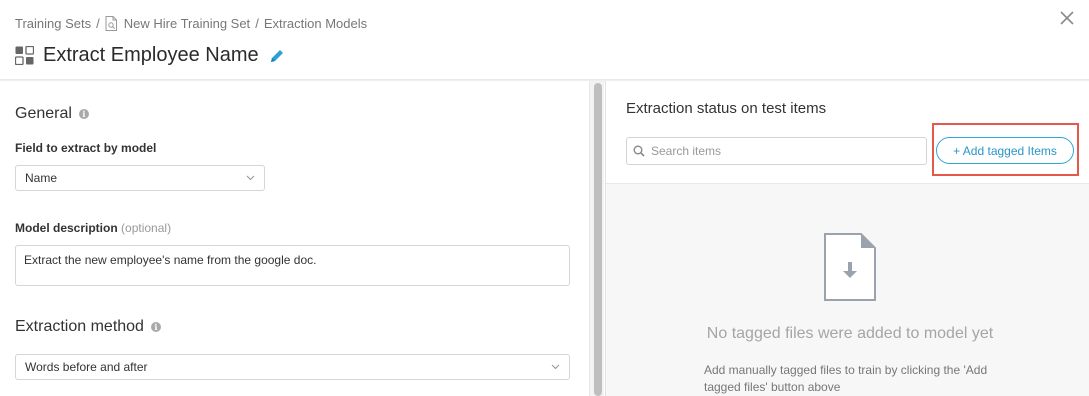 Image resolution: width=1089 pixels, height=396 pixels. Describe the element at coordinates (1005, 150) in the screenshot. I see `add-tagged-items-button: + Add tagged Items` at that location.